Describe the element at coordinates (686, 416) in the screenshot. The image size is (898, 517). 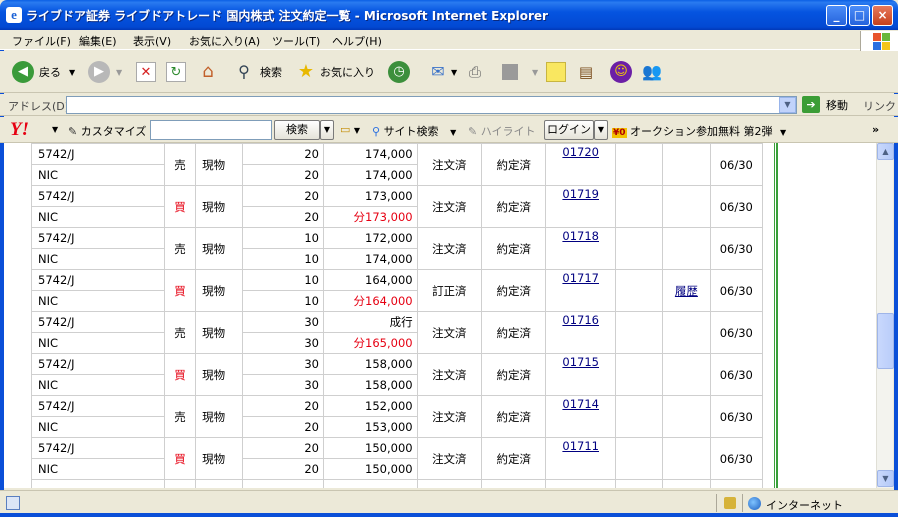
I see `history-cell` at that location.